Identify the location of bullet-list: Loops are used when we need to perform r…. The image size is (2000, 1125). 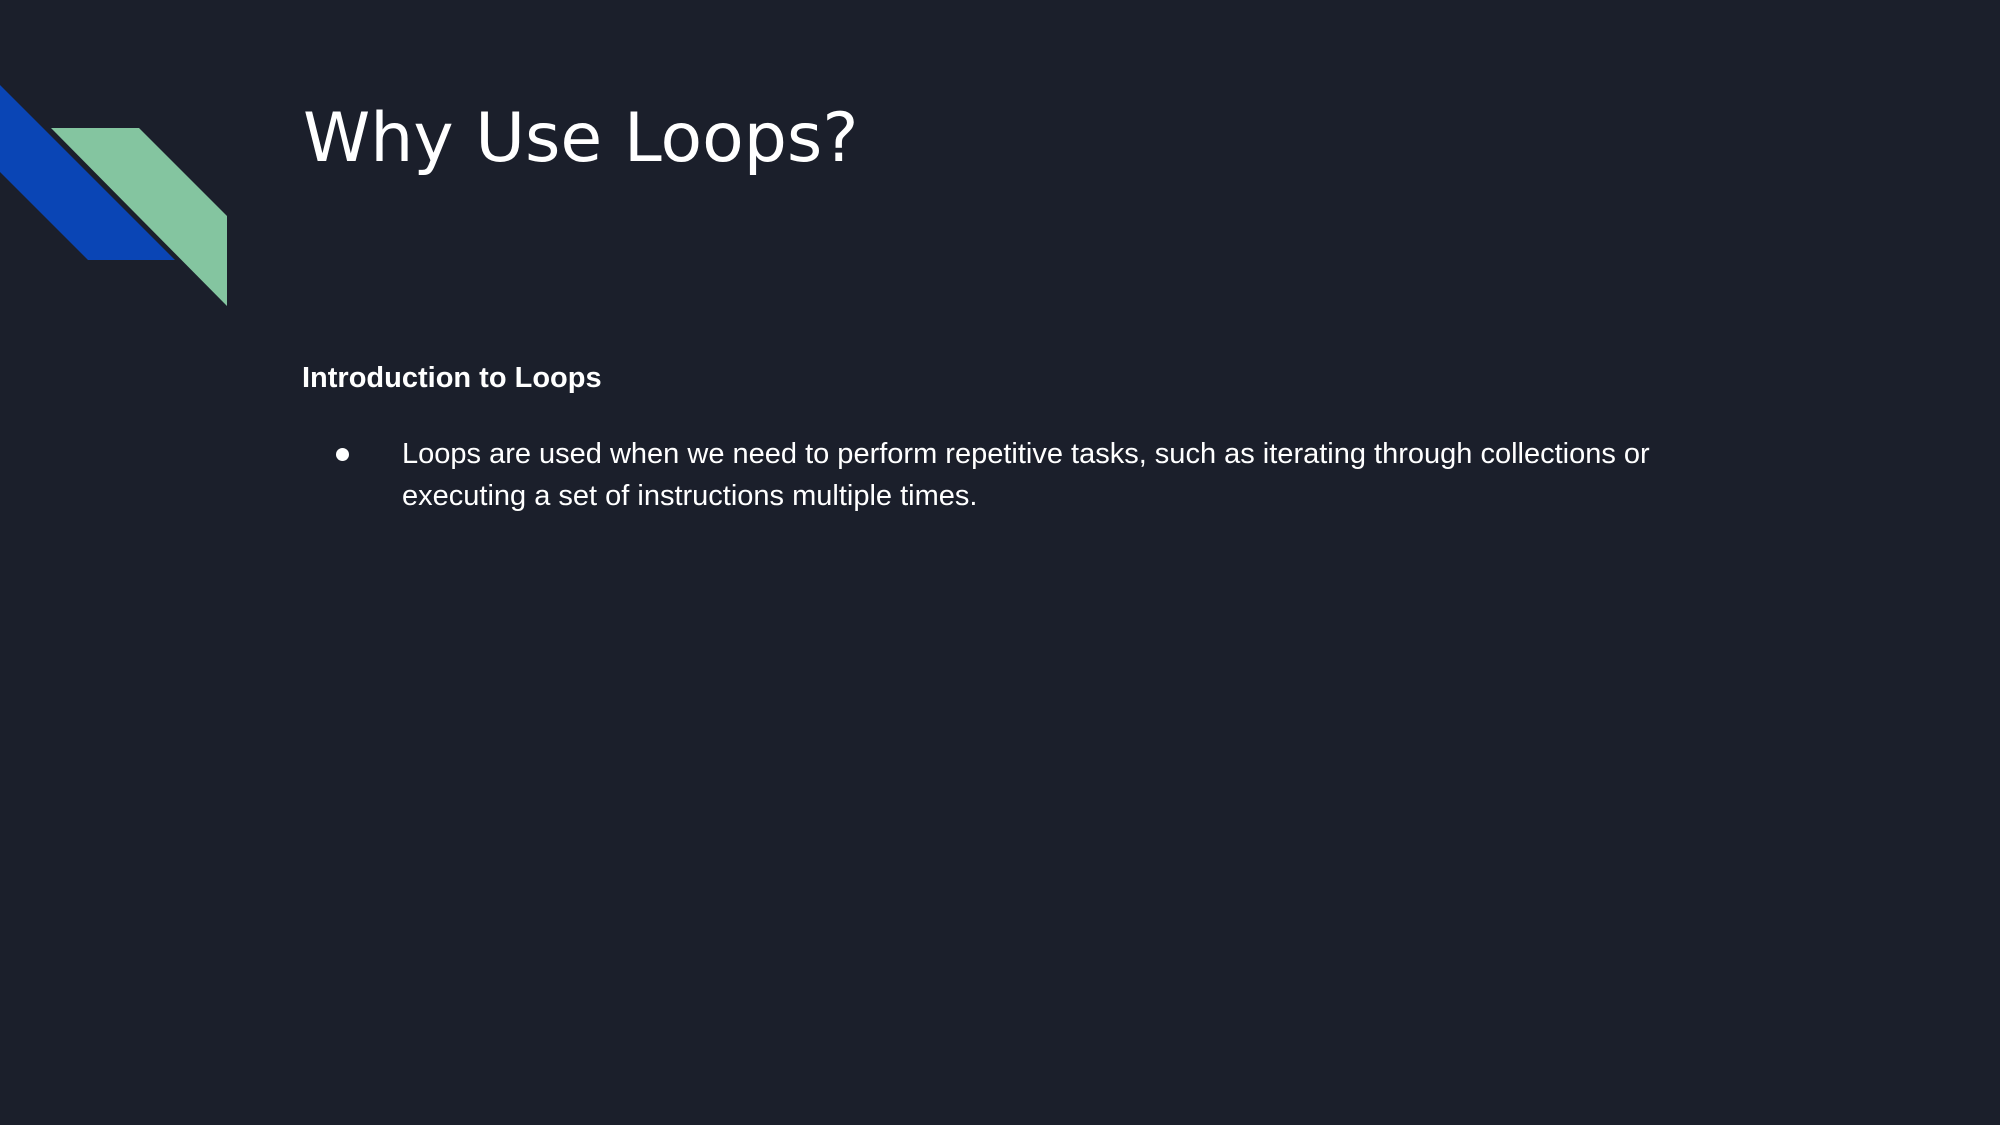
(1032, 475).